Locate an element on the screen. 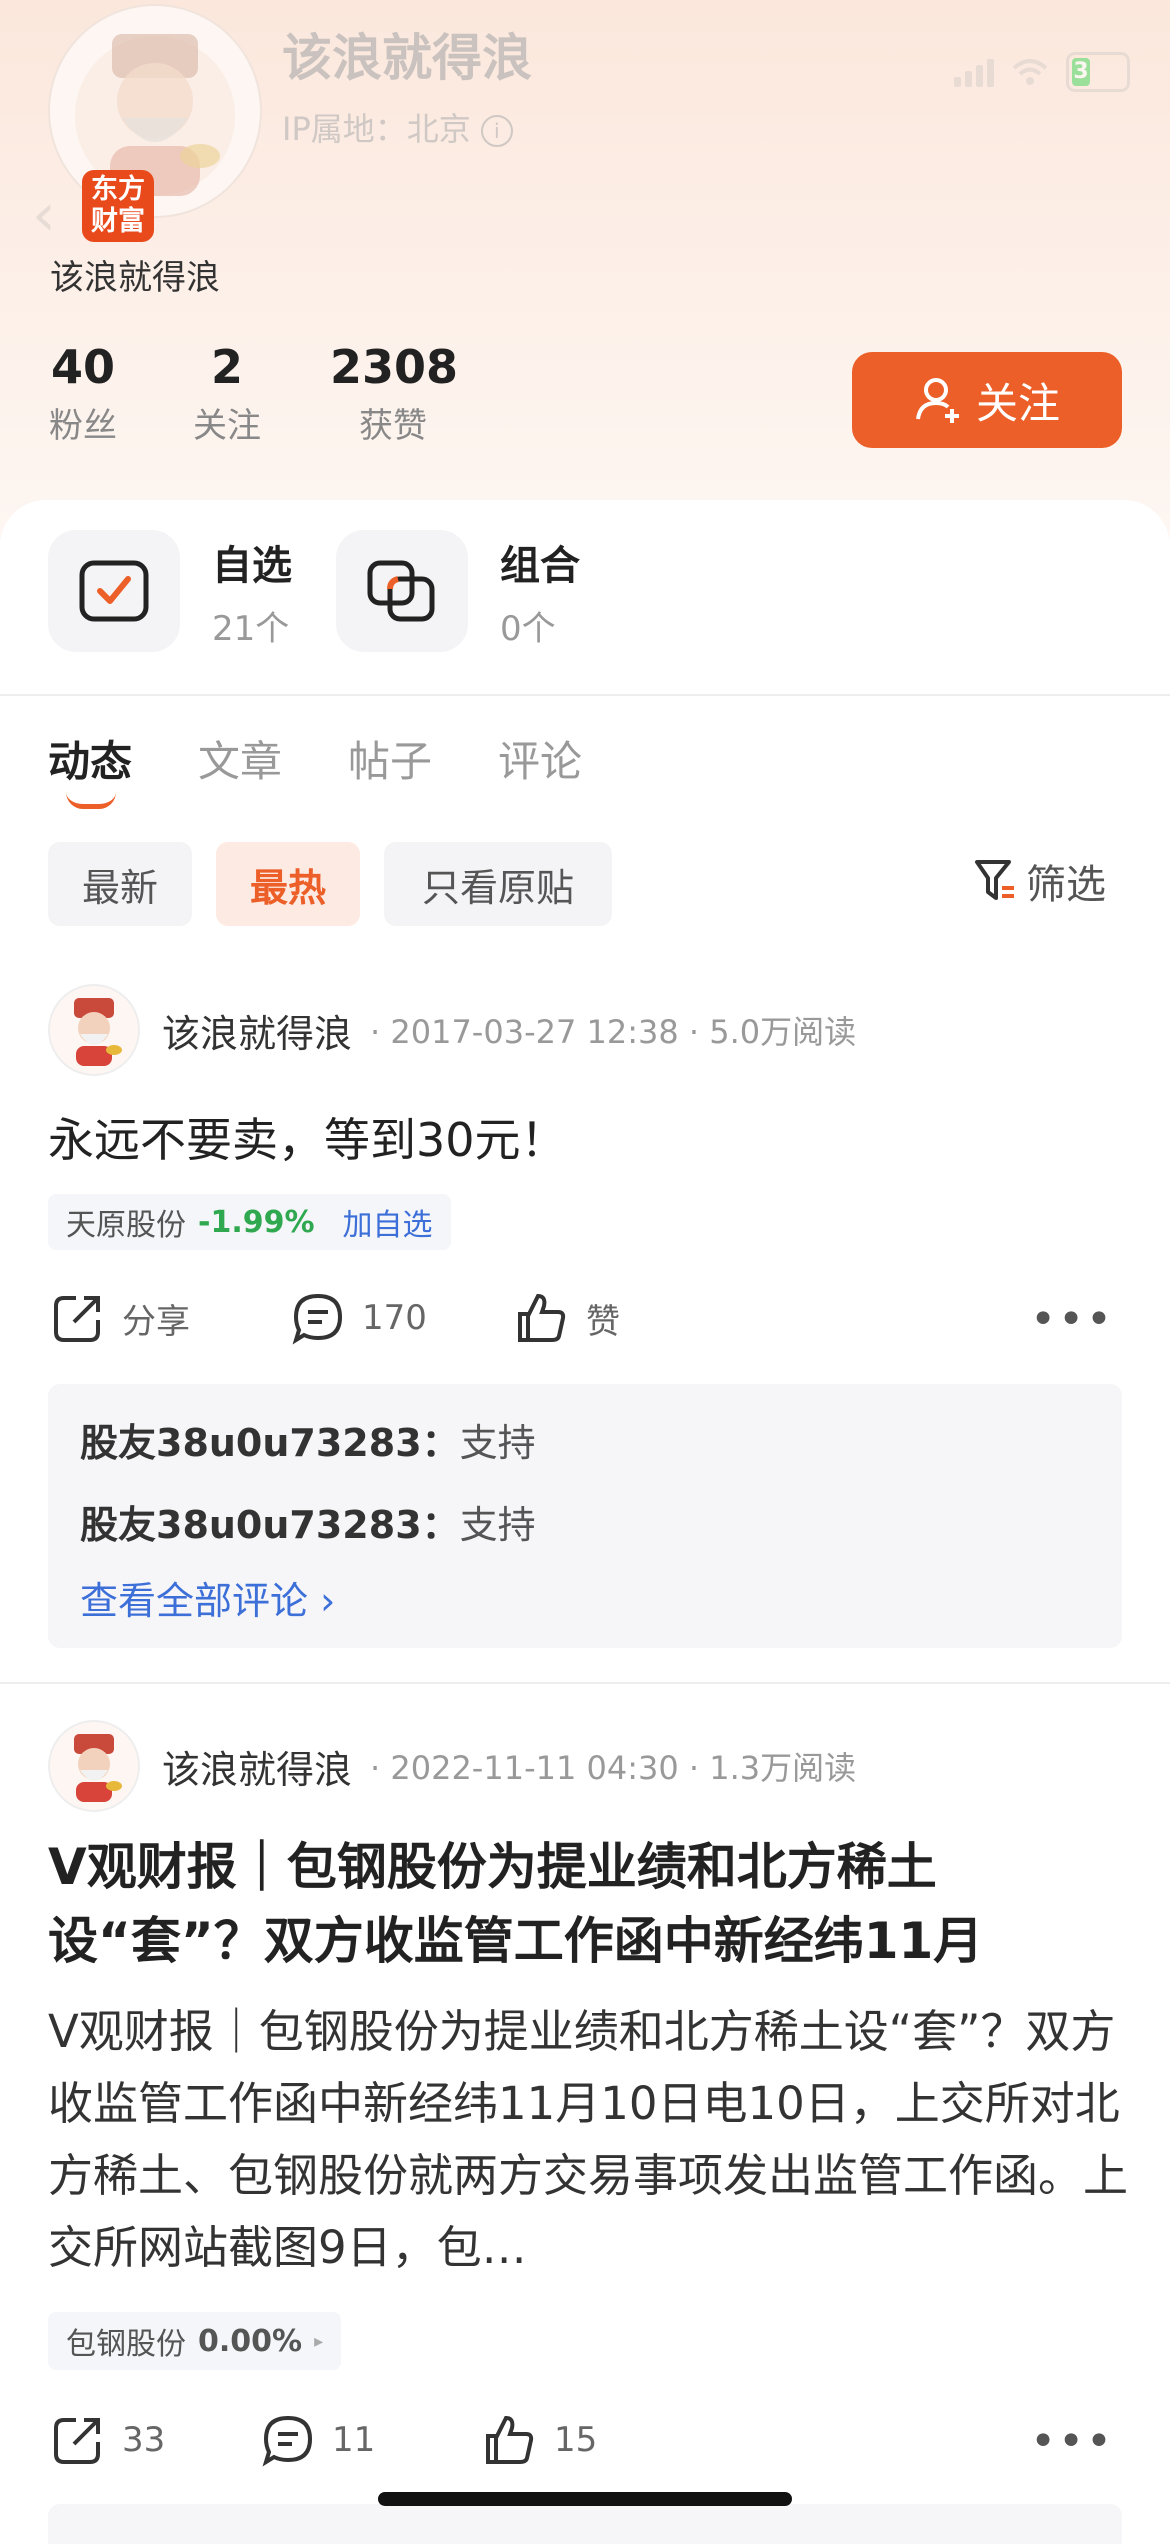 The height and width of the screenshot is (2544, 1170). next-post-preview is located at coordinates (585, 2524).